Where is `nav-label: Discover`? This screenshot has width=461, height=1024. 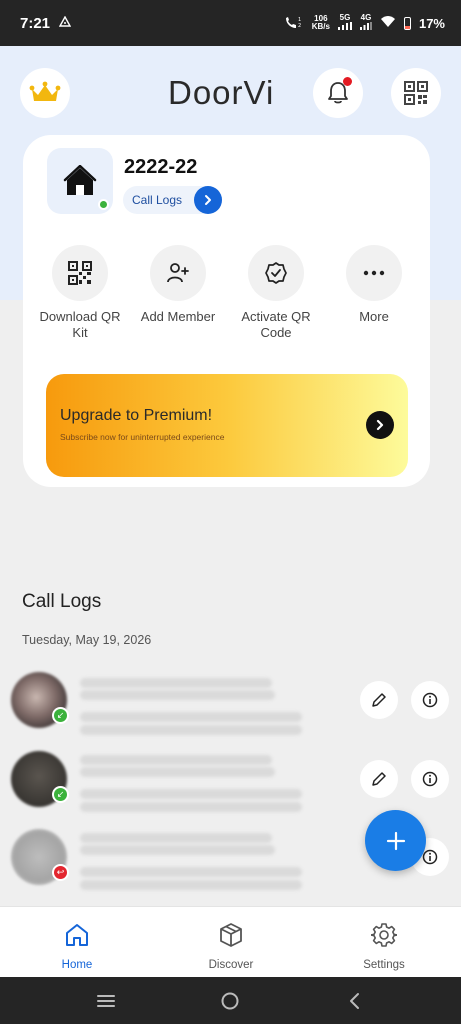
nav-label: Discover is located at coordinates (231, 965).